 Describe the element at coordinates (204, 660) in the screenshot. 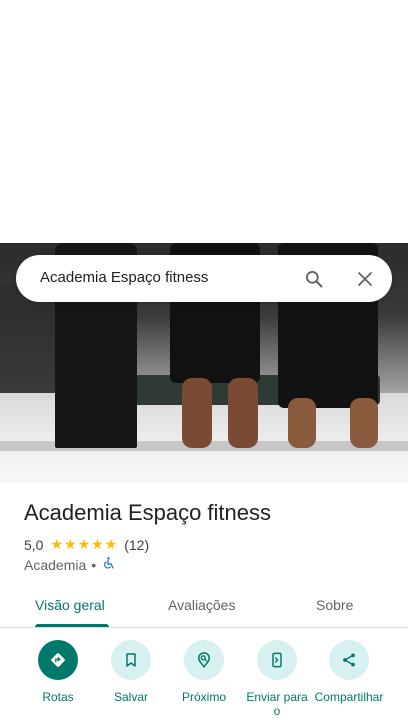

I see `nearby-icon` at that location.